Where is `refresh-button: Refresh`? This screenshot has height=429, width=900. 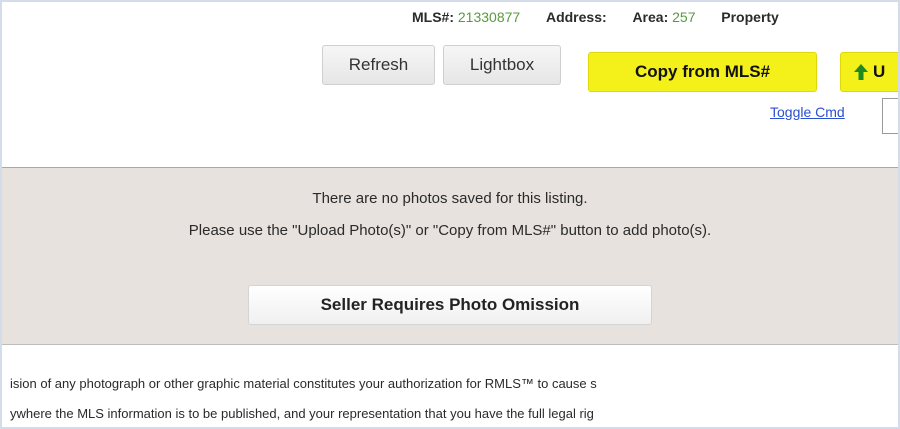 refresh-button: Refresh is located at coordinates (378, 65).